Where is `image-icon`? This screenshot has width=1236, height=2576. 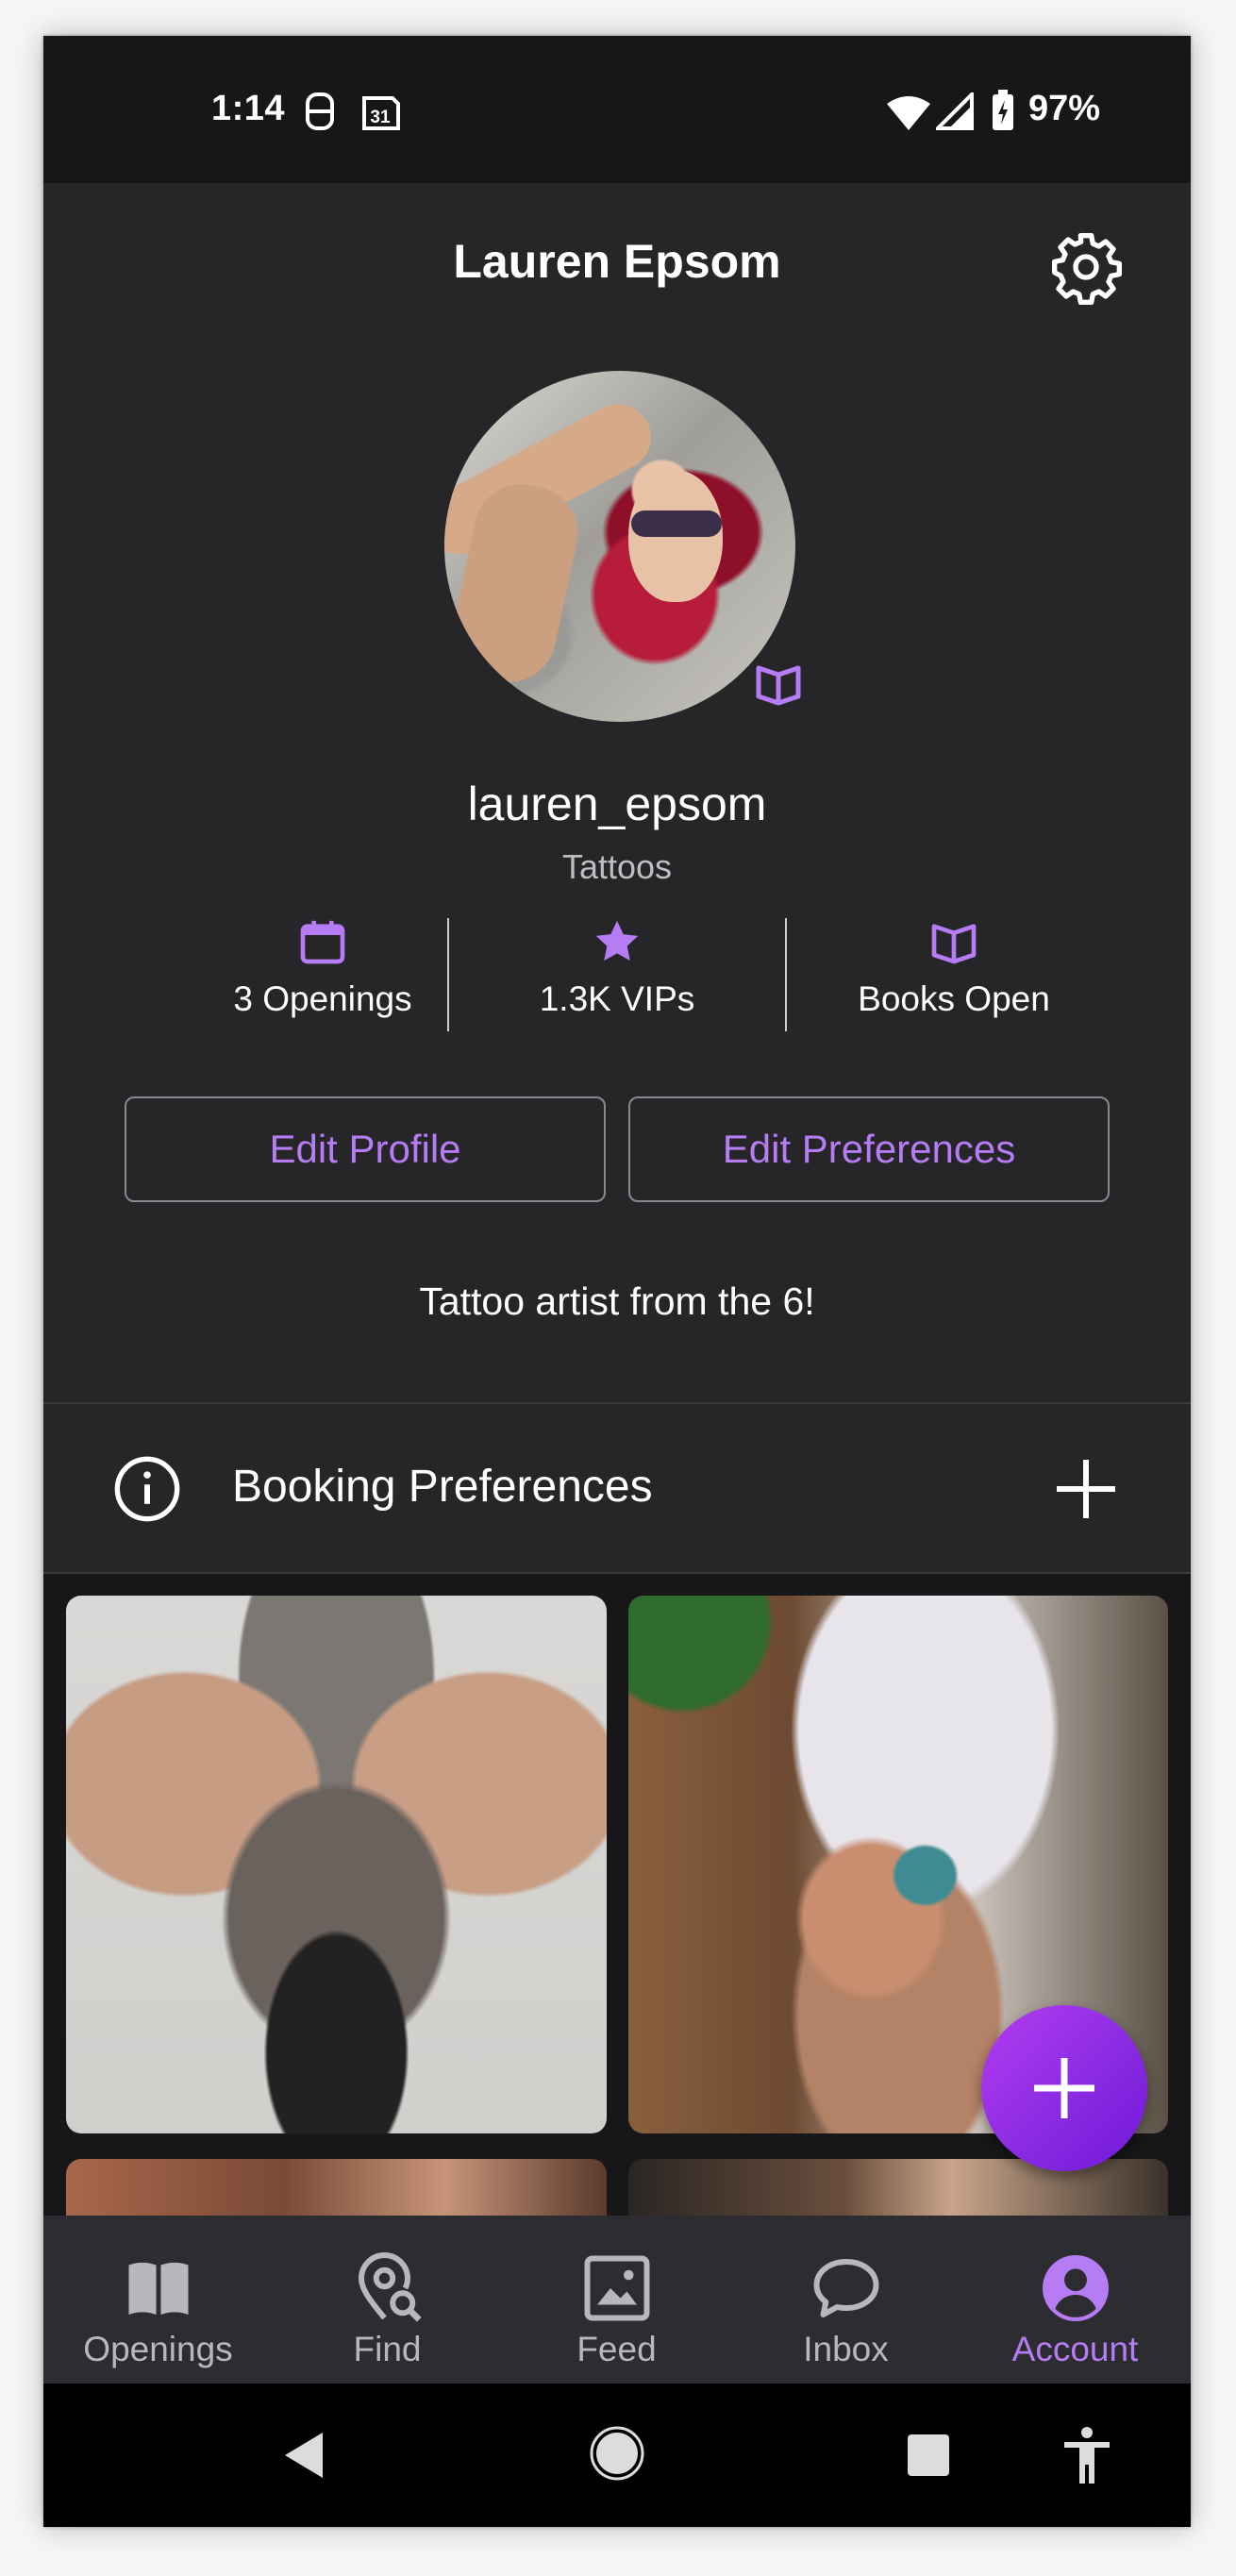 image-icon is located at coordinates (616, 2288).